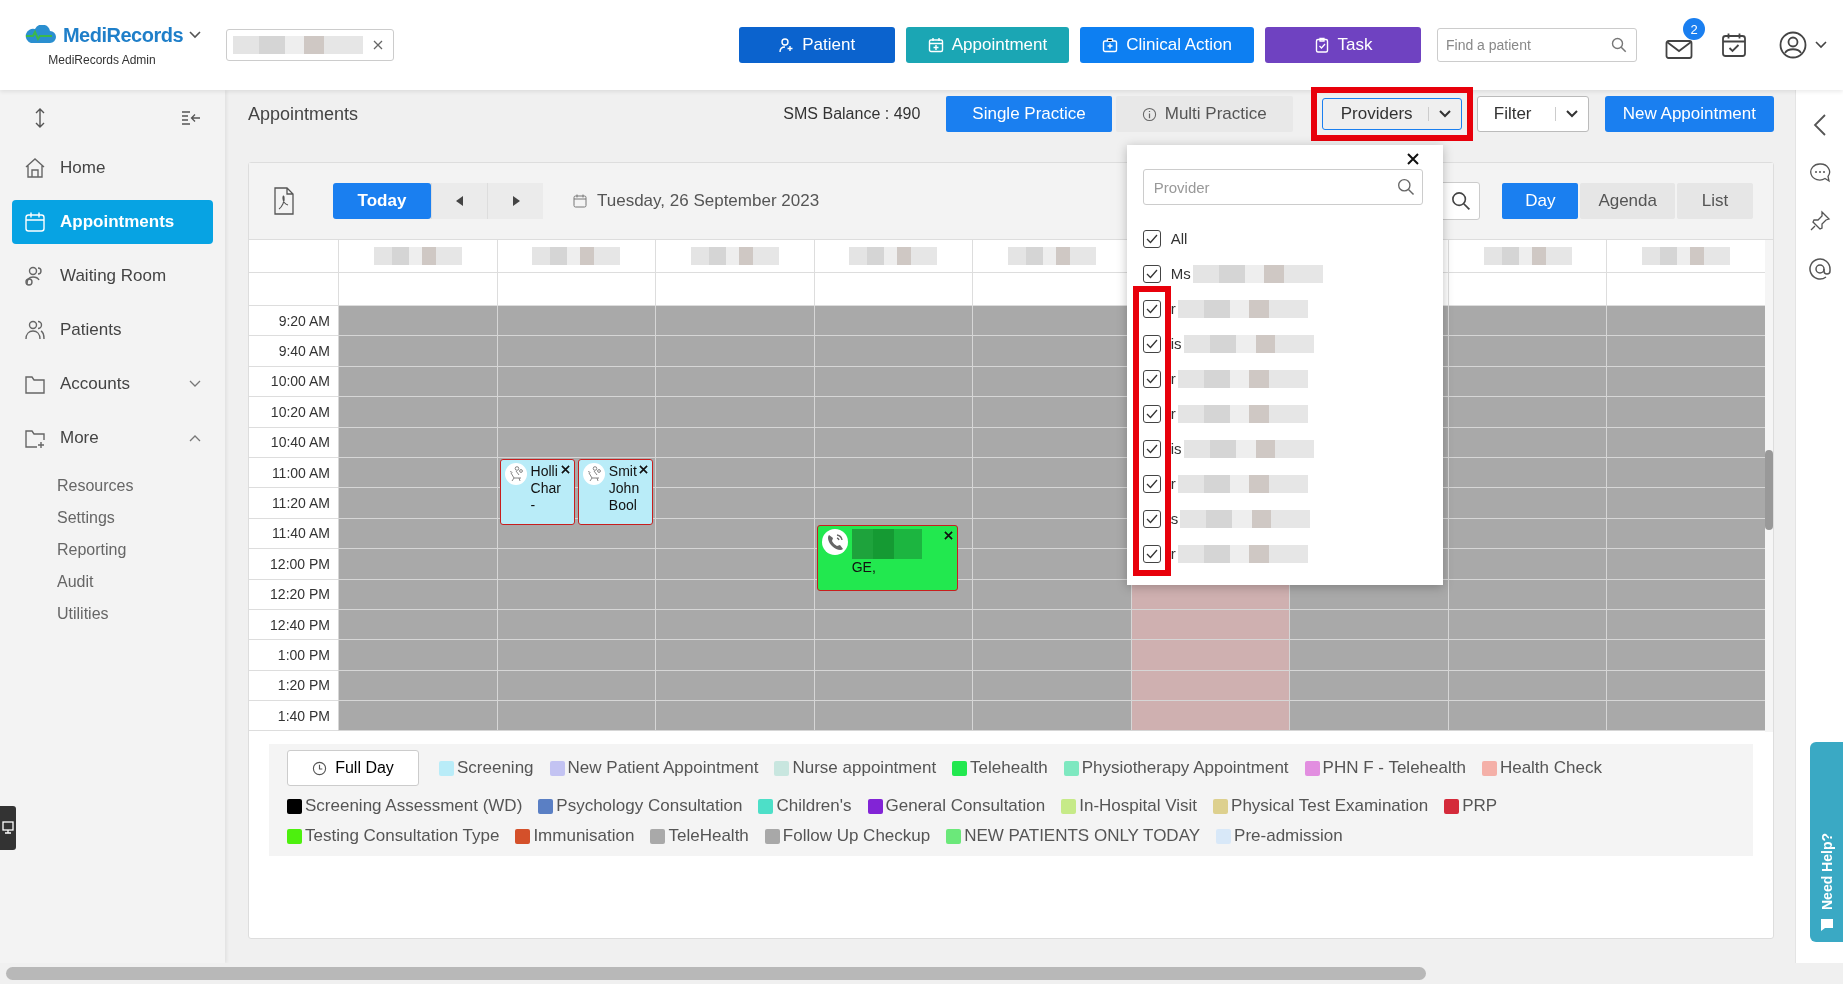  What do you see at coordinates (663, 768) in the screenshot?
I see `legend-label: New Patient Appointment` at bounding box center [663, 768].